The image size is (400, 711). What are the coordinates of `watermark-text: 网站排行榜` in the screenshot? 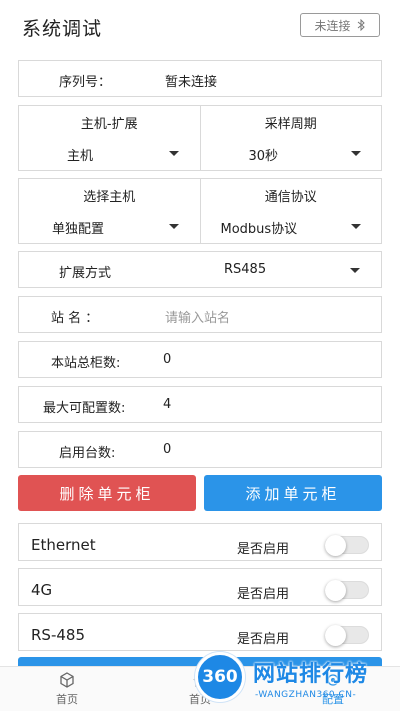 It's located at (311, 674).